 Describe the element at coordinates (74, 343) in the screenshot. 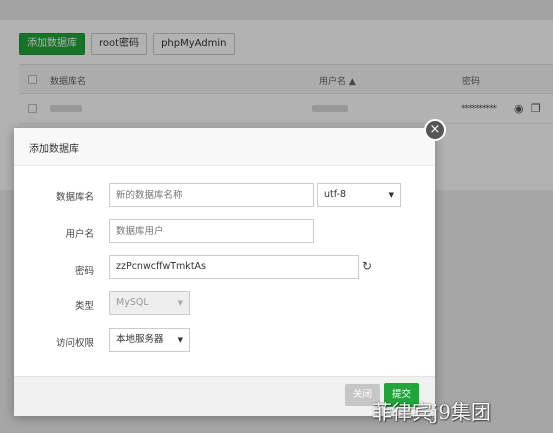

I see `access-label: 访问权限` at that location.